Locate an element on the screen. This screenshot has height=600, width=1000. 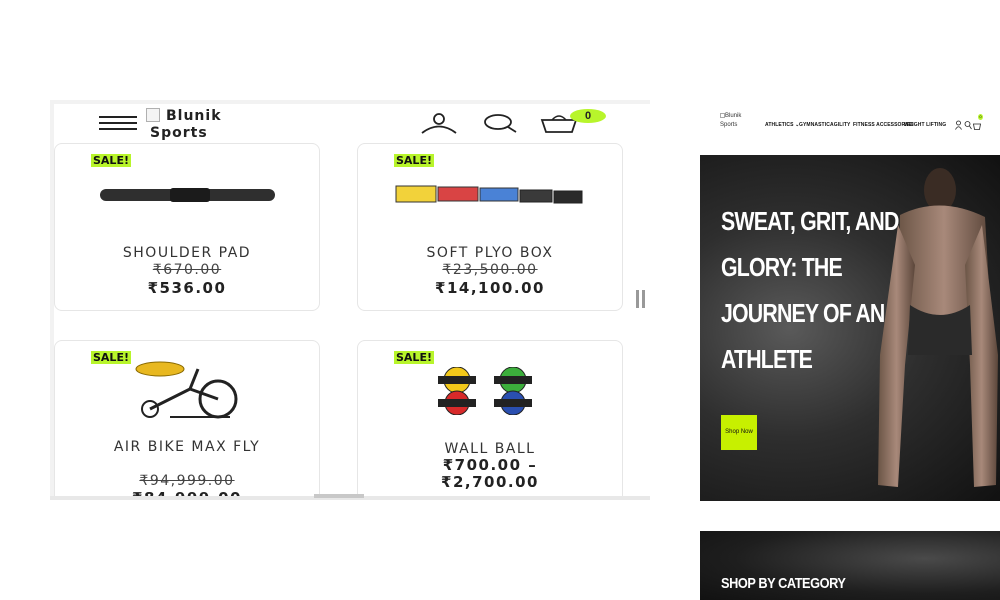
section-title: SHOP BY CATEGORY is located at coordinates (783, 583).